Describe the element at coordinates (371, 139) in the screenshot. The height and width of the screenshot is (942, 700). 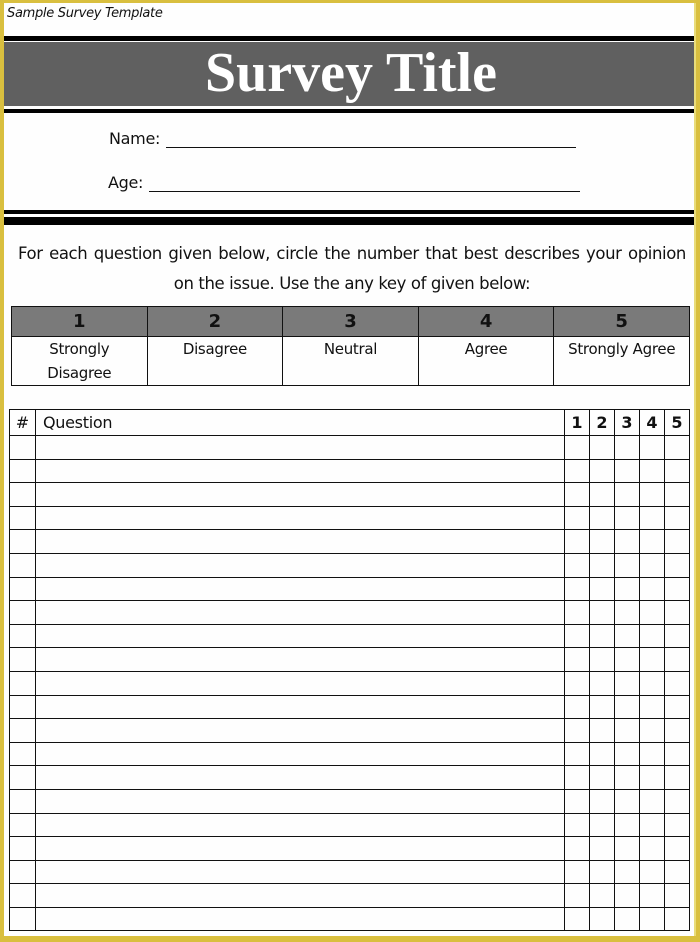
I see `name-input` at that location.